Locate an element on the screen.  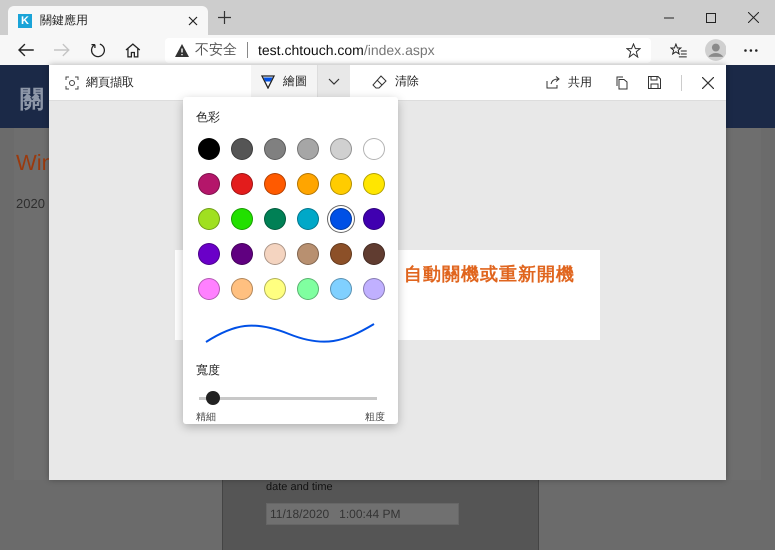
refresh-icon is located at coordinates (98, 50).